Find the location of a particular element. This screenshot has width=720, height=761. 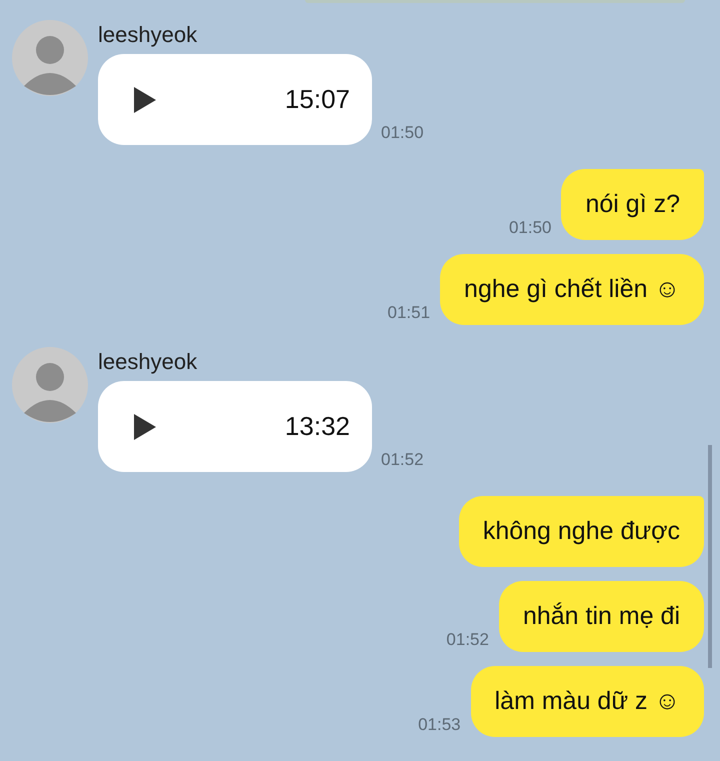

scrollbar is located at coordinates (710, 556).